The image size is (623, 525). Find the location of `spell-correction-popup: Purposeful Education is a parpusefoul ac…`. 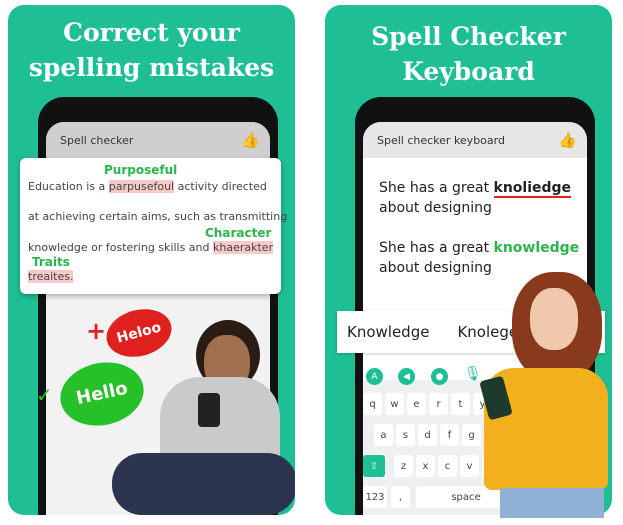

spell-correction-popup: Purposeful Education is a parpusefoul ac… is located at coordinates (153, 226).